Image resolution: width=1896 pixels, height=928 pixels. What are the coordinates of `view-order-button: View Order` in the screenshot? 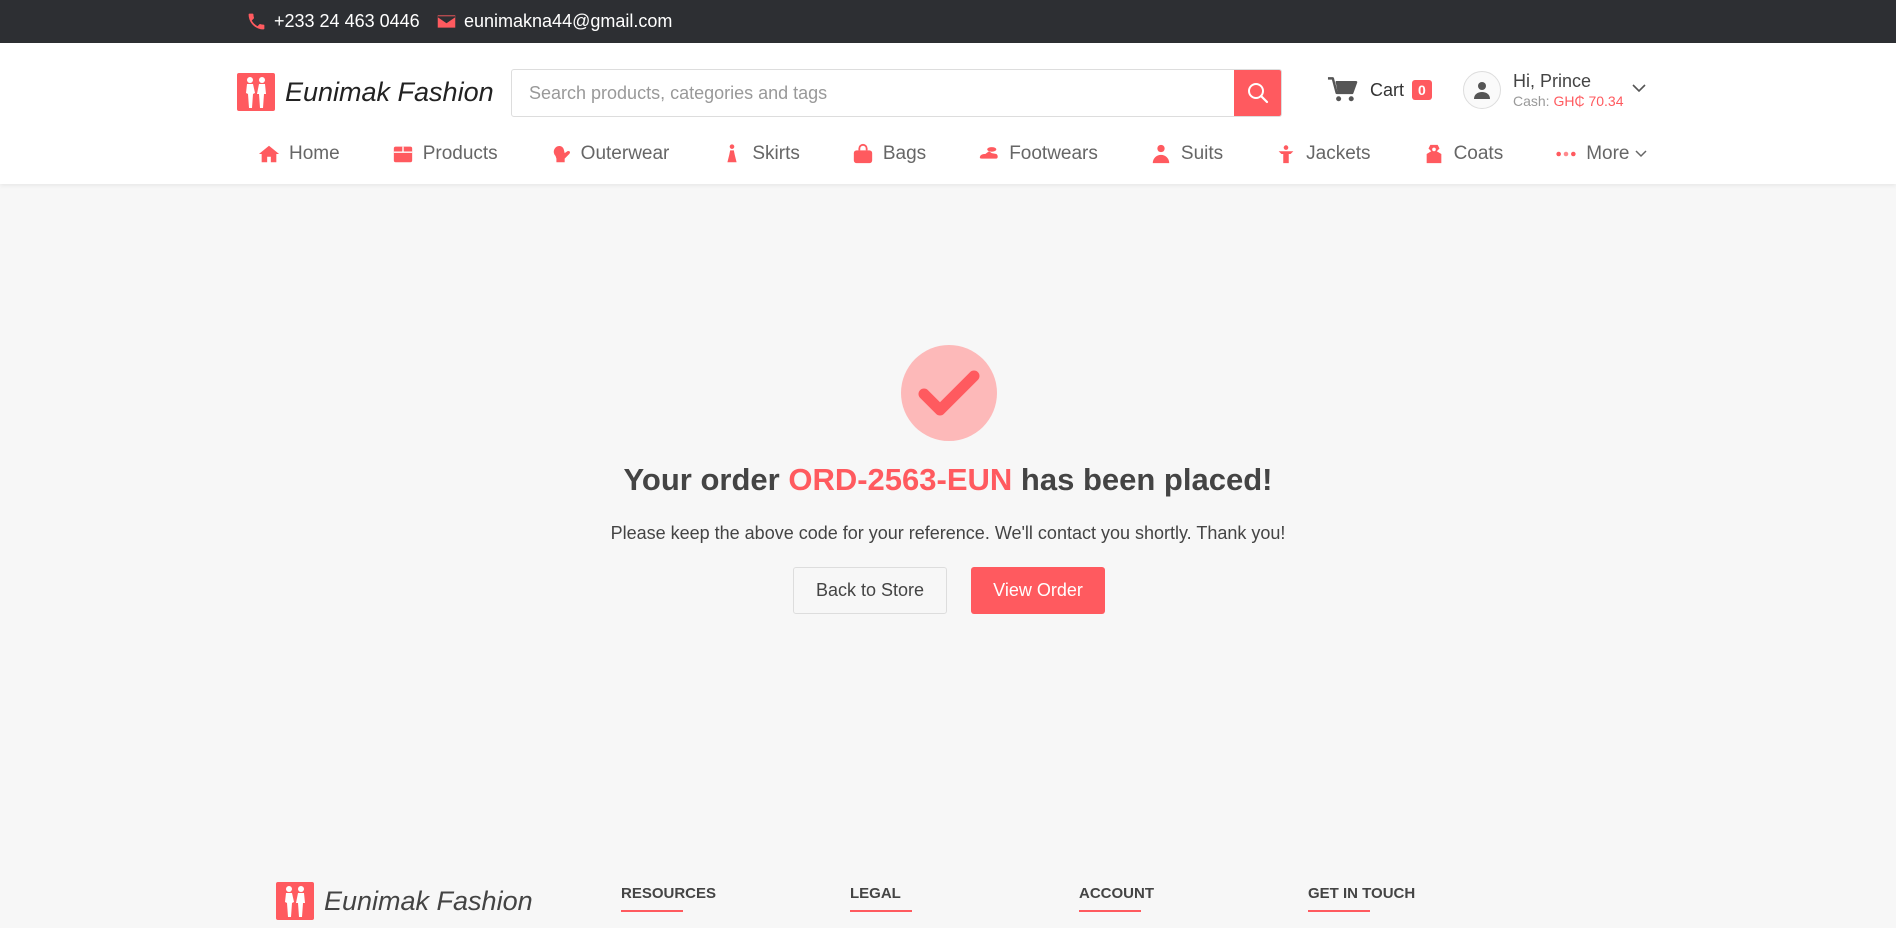 It's located at (1038, 590).